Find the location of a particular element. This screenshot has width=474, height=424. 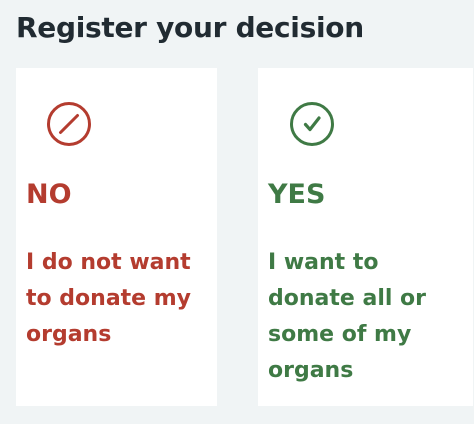

decision-no-description: I do not want to donate my organs is located at coordinates (109, 298).